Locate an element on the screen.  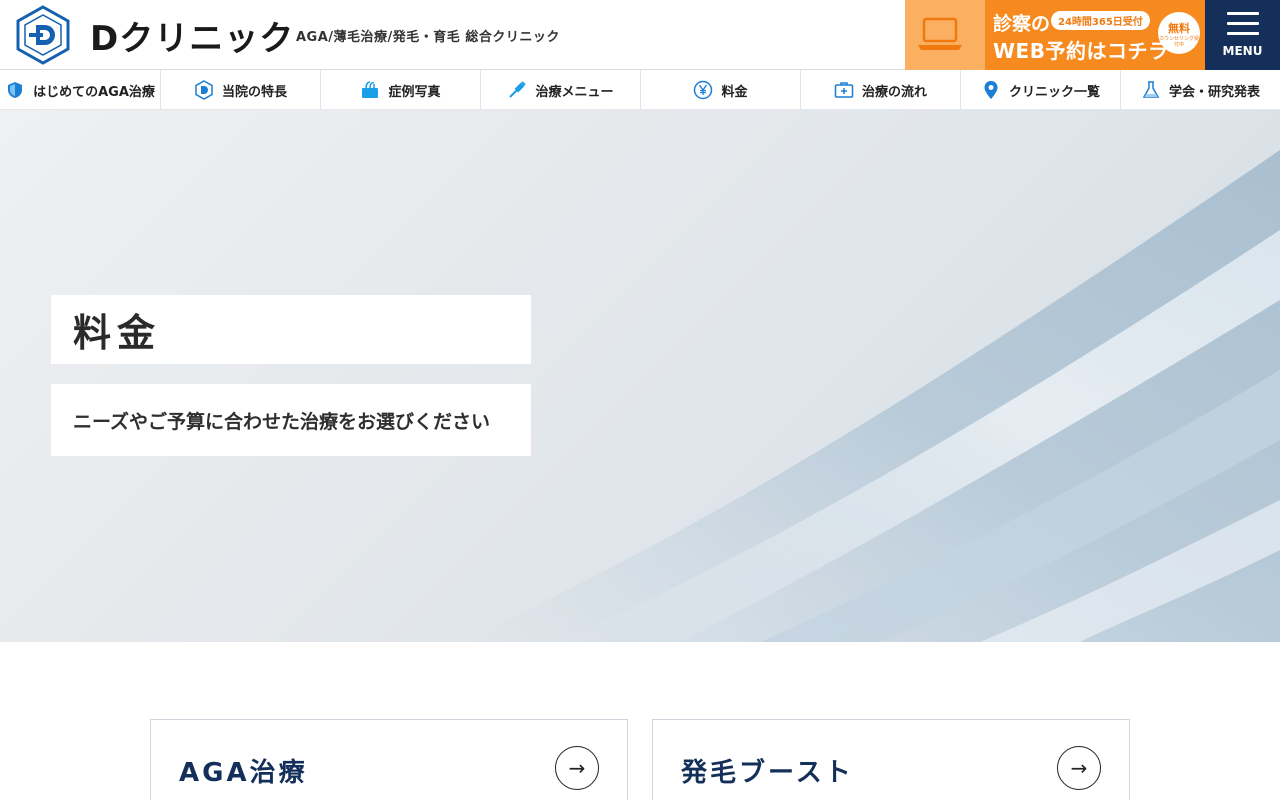
d-logo-icon is located at coordinates (204, 90).